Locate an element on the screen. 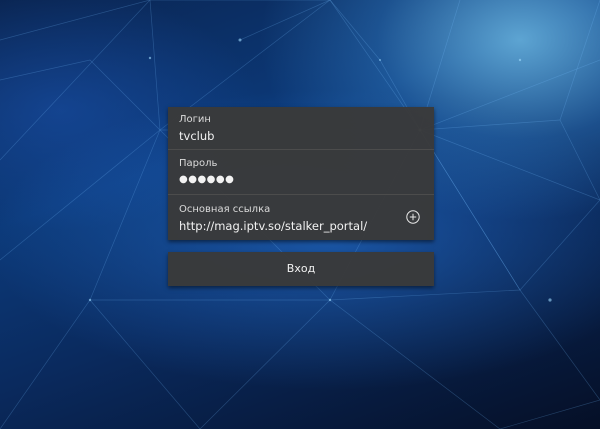 The height and width of the screenshot is (429, 600). login-button: Вход is located at coordinates (301, 269).